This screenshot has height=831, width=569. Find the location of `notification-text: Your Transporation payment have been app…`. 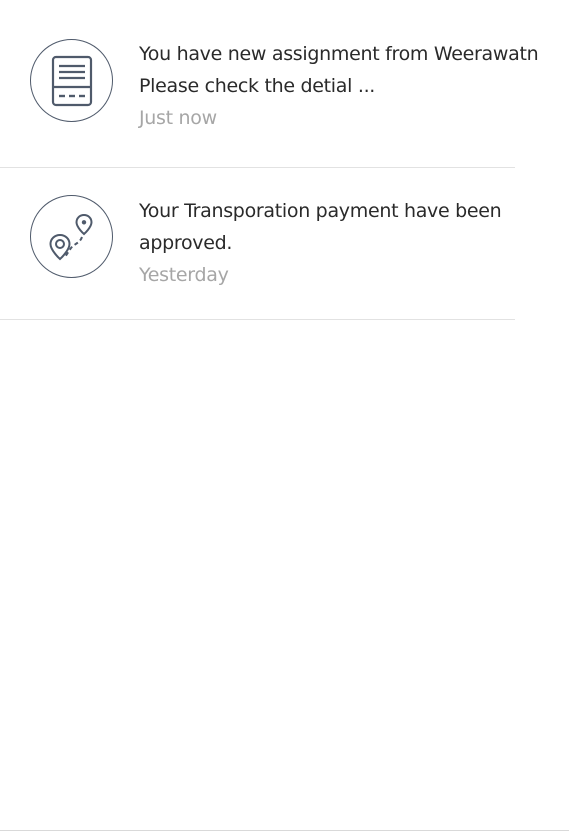

notification-text: Your Transporation payment have been app… is located at coordinates (349, 243).